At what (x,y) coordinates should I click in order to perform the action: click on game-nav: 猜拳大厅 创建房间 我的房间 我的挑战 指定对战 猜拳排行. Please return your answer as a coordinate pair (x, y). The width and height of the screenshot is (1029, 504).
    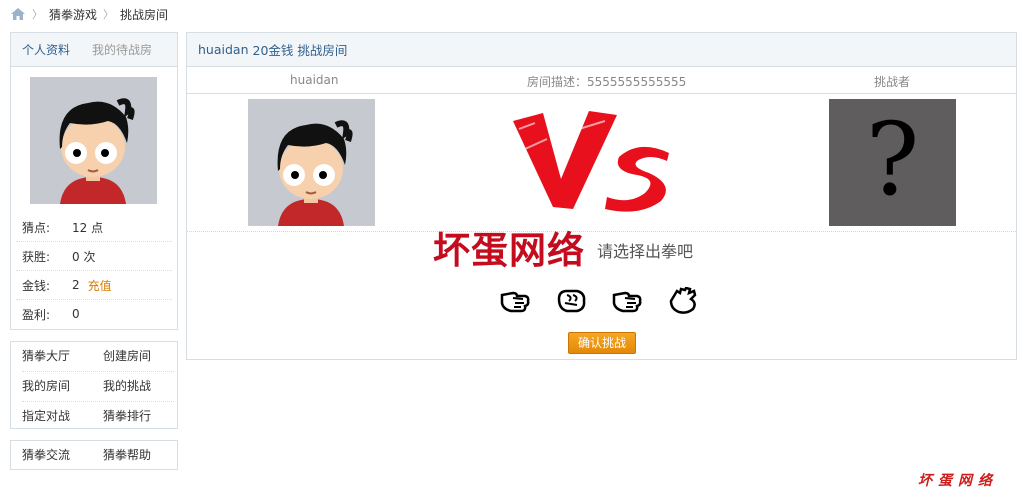
    Looking at the image, I should click on (94, 385).